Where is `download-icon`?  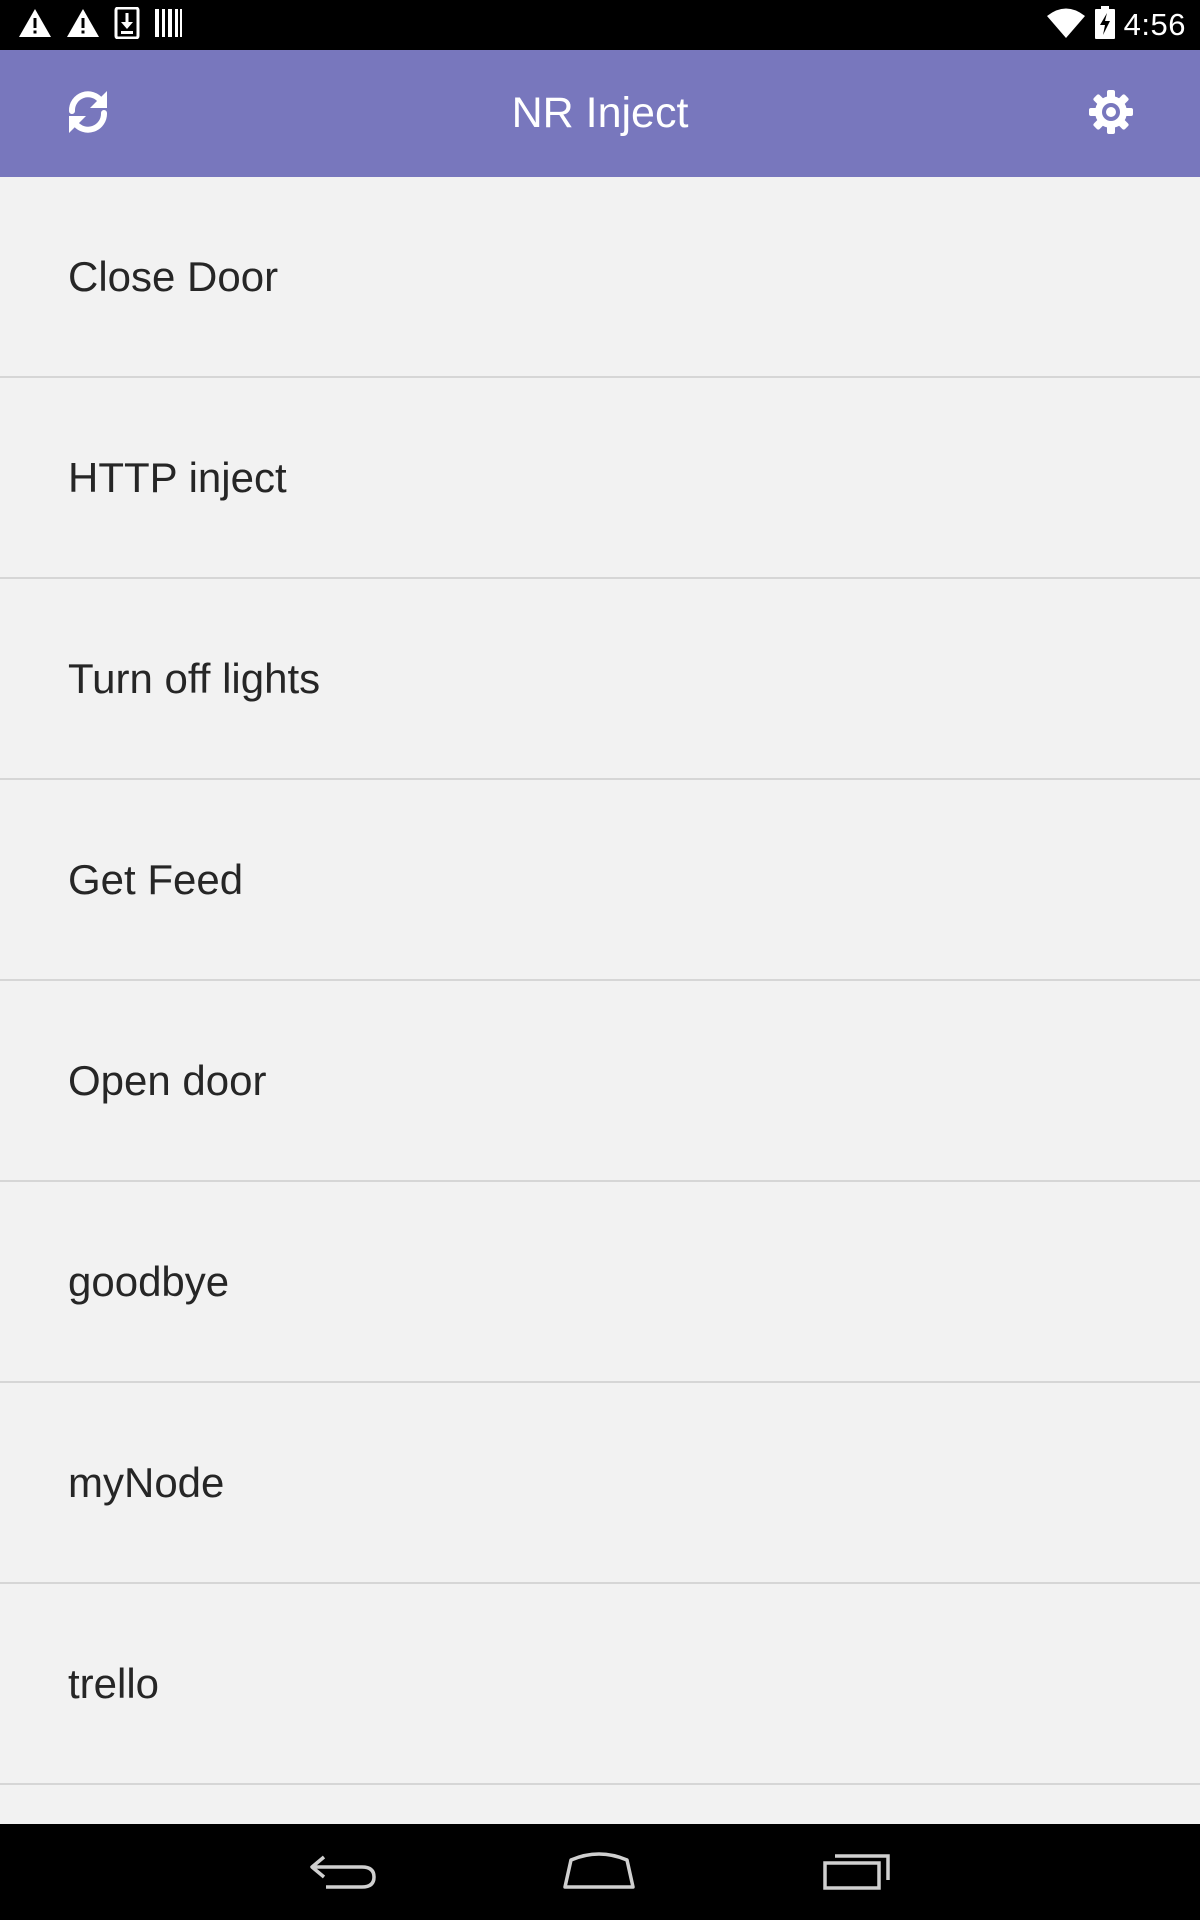 download-icon is located at coordinates (127, 25).